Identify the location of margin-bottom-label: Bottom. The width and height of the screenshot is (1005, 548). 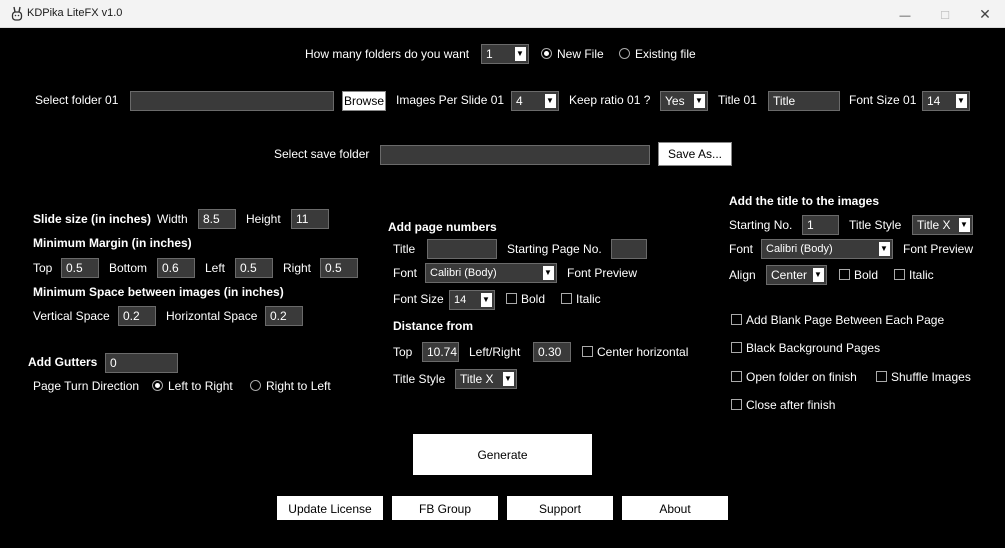
(128, 268).